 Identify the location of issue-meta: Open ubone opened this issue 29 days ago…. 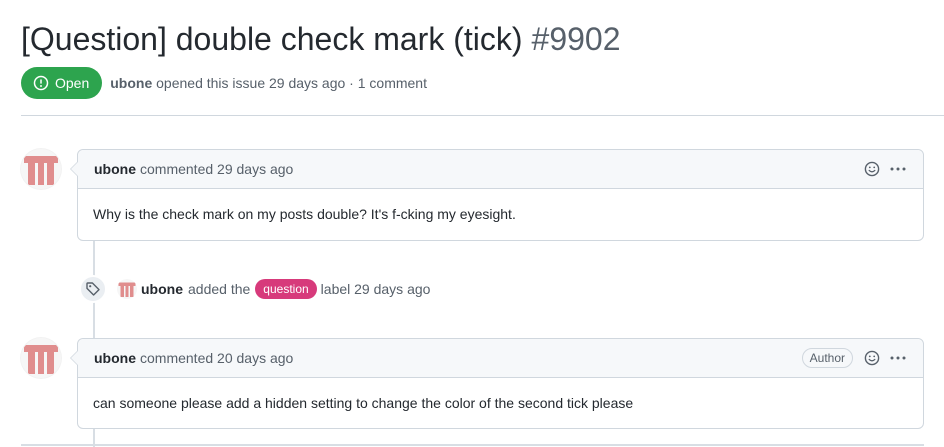
(224, 83).